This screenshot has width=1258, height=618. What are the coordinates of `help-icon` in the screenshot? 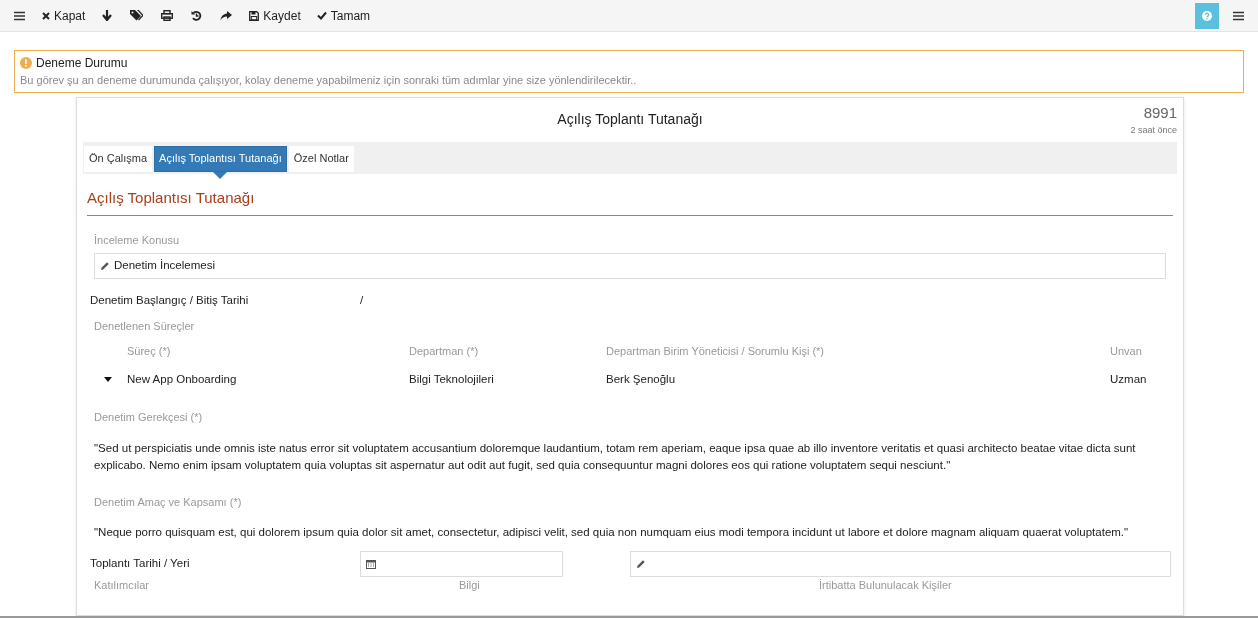 It's located at (1207, 15).